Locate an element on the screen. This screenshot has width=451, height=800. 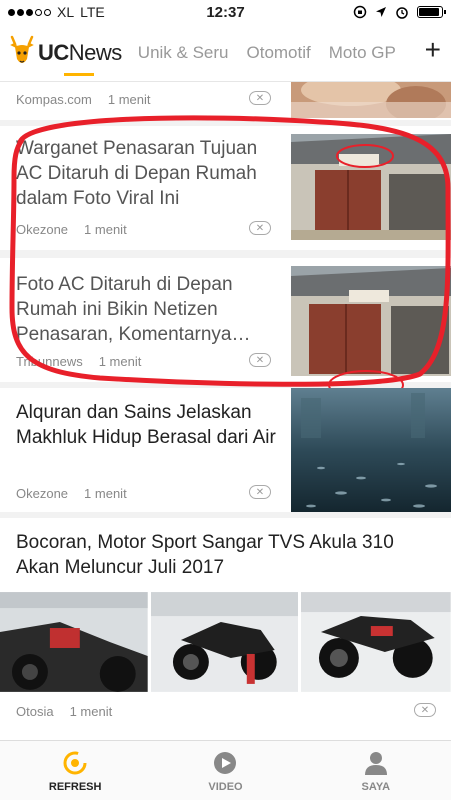
tab-moto-gp: Moto GP is located at coordinates (362, 53).